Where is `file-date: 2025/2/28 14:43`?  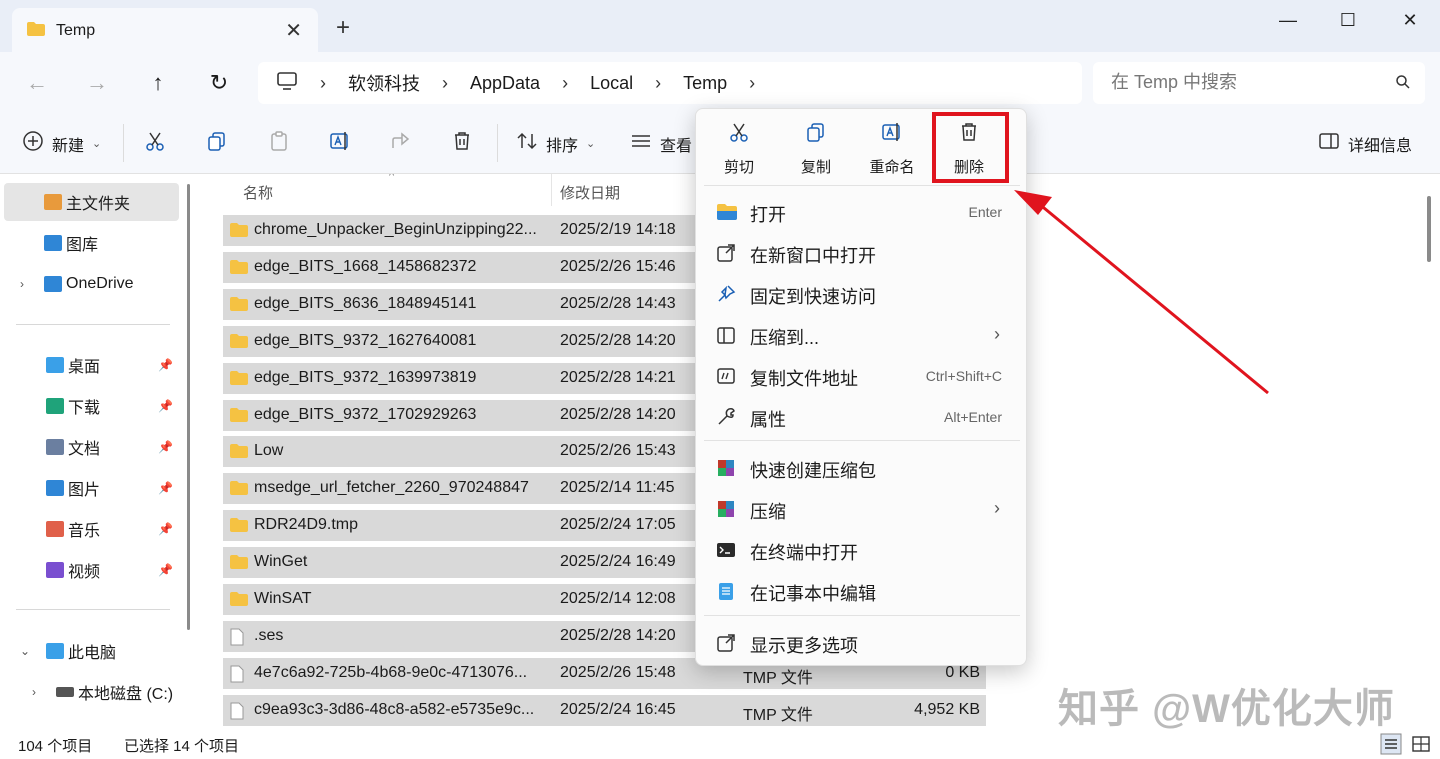 file-date: 2025/2/28 14:43 is located at coordinates (618, 303).